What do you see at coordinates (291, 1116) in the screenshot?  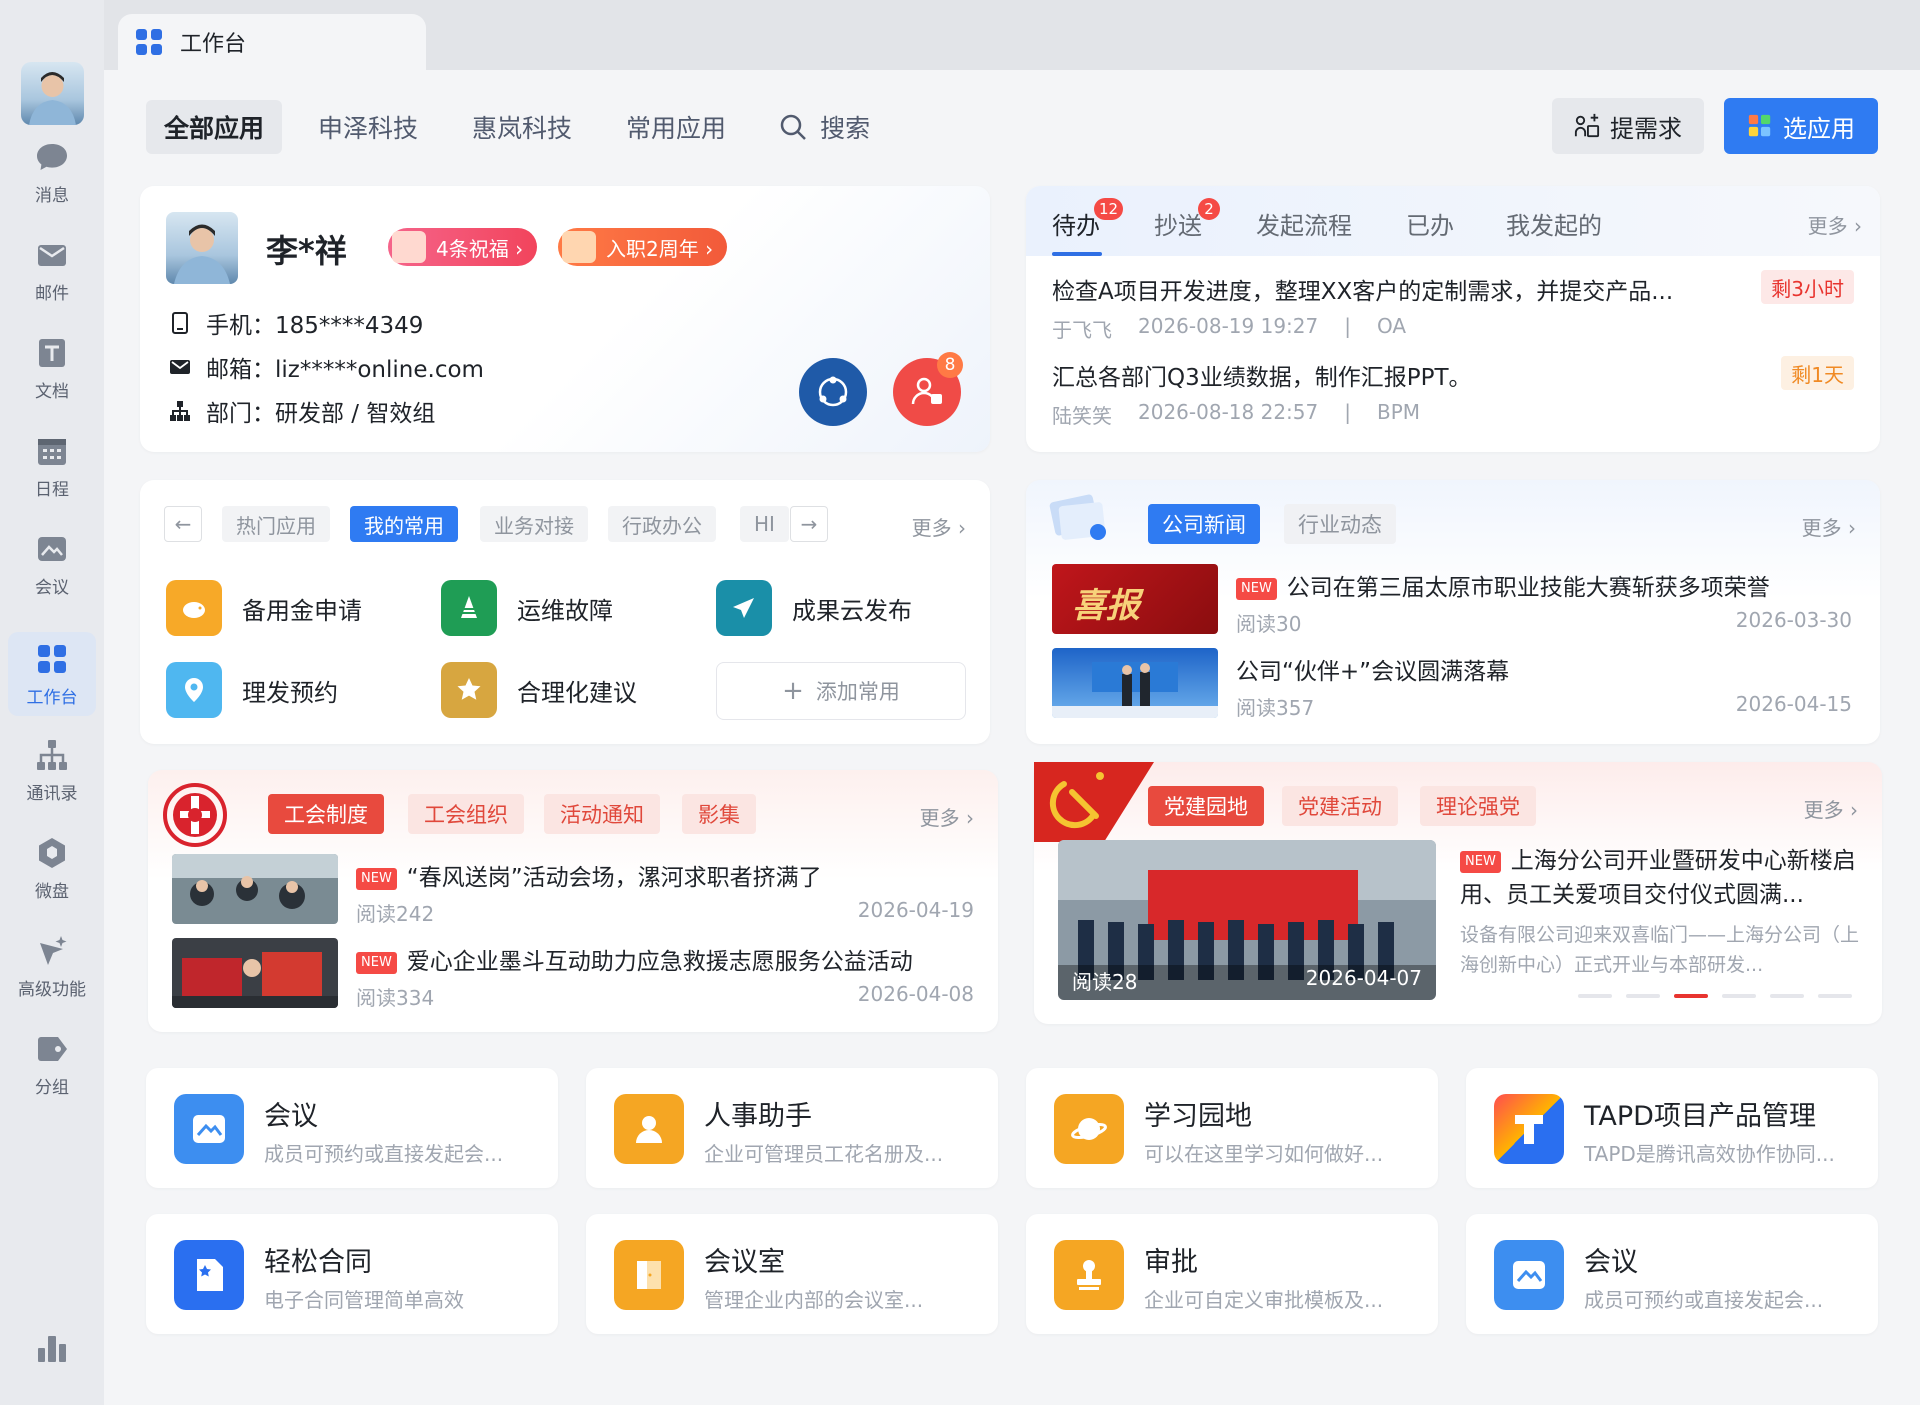 I see `tile-name: 会议` at bounding box center [291, 1116].